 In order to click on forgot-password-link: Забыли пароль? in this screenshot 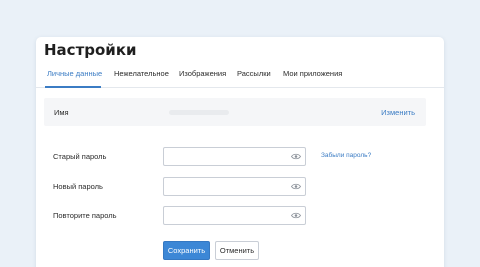, I will do `click(346, 155)`.